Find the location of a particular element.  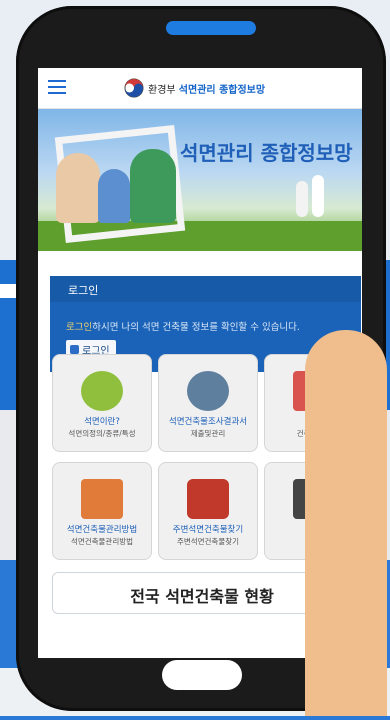

menu-card-title: 석면건축물조사결과서 is located at coordinates (208, 422).